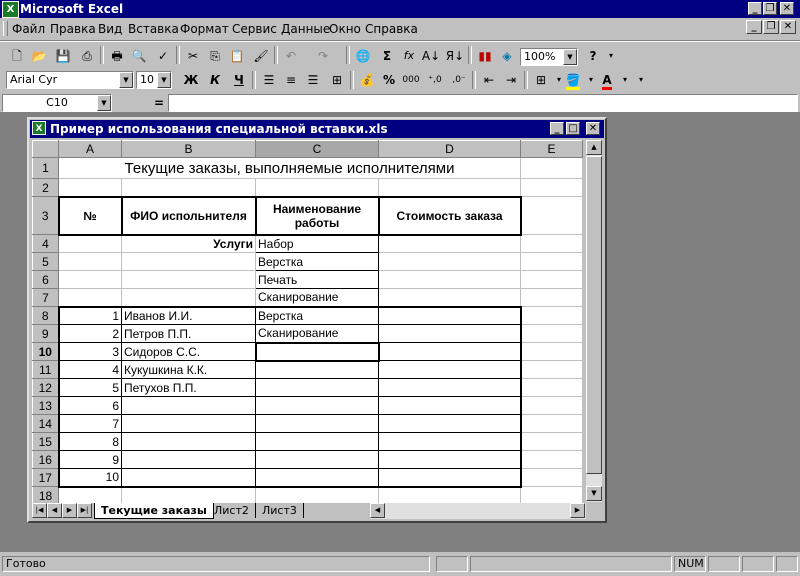  I want to click on menu-tools: Сервис, so click(254, 29).